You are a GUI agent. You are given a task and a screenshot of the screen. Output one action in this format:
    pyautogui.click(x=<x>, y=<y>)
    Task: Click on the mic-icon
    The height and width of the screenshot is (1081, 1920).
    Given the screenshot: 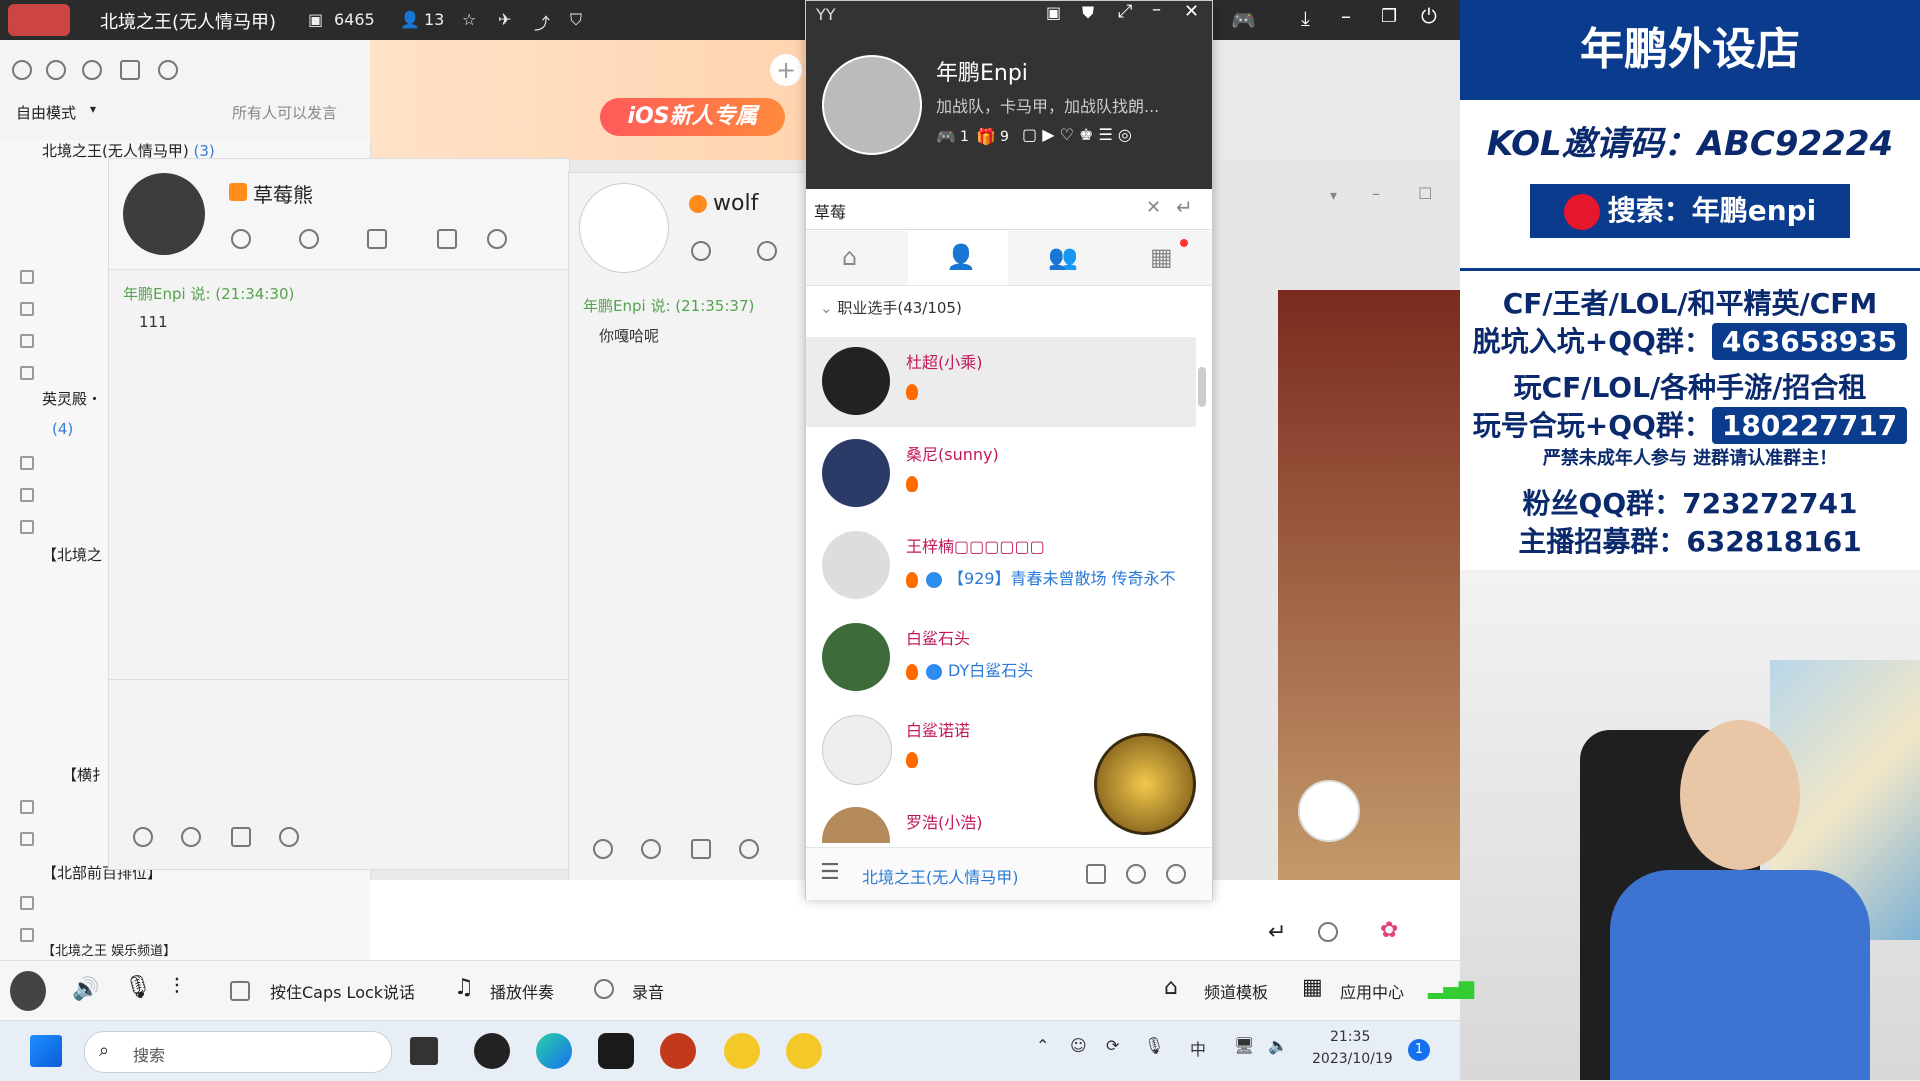 What is the action you would take?
    pyautogui.click(x=767, y=251)
    